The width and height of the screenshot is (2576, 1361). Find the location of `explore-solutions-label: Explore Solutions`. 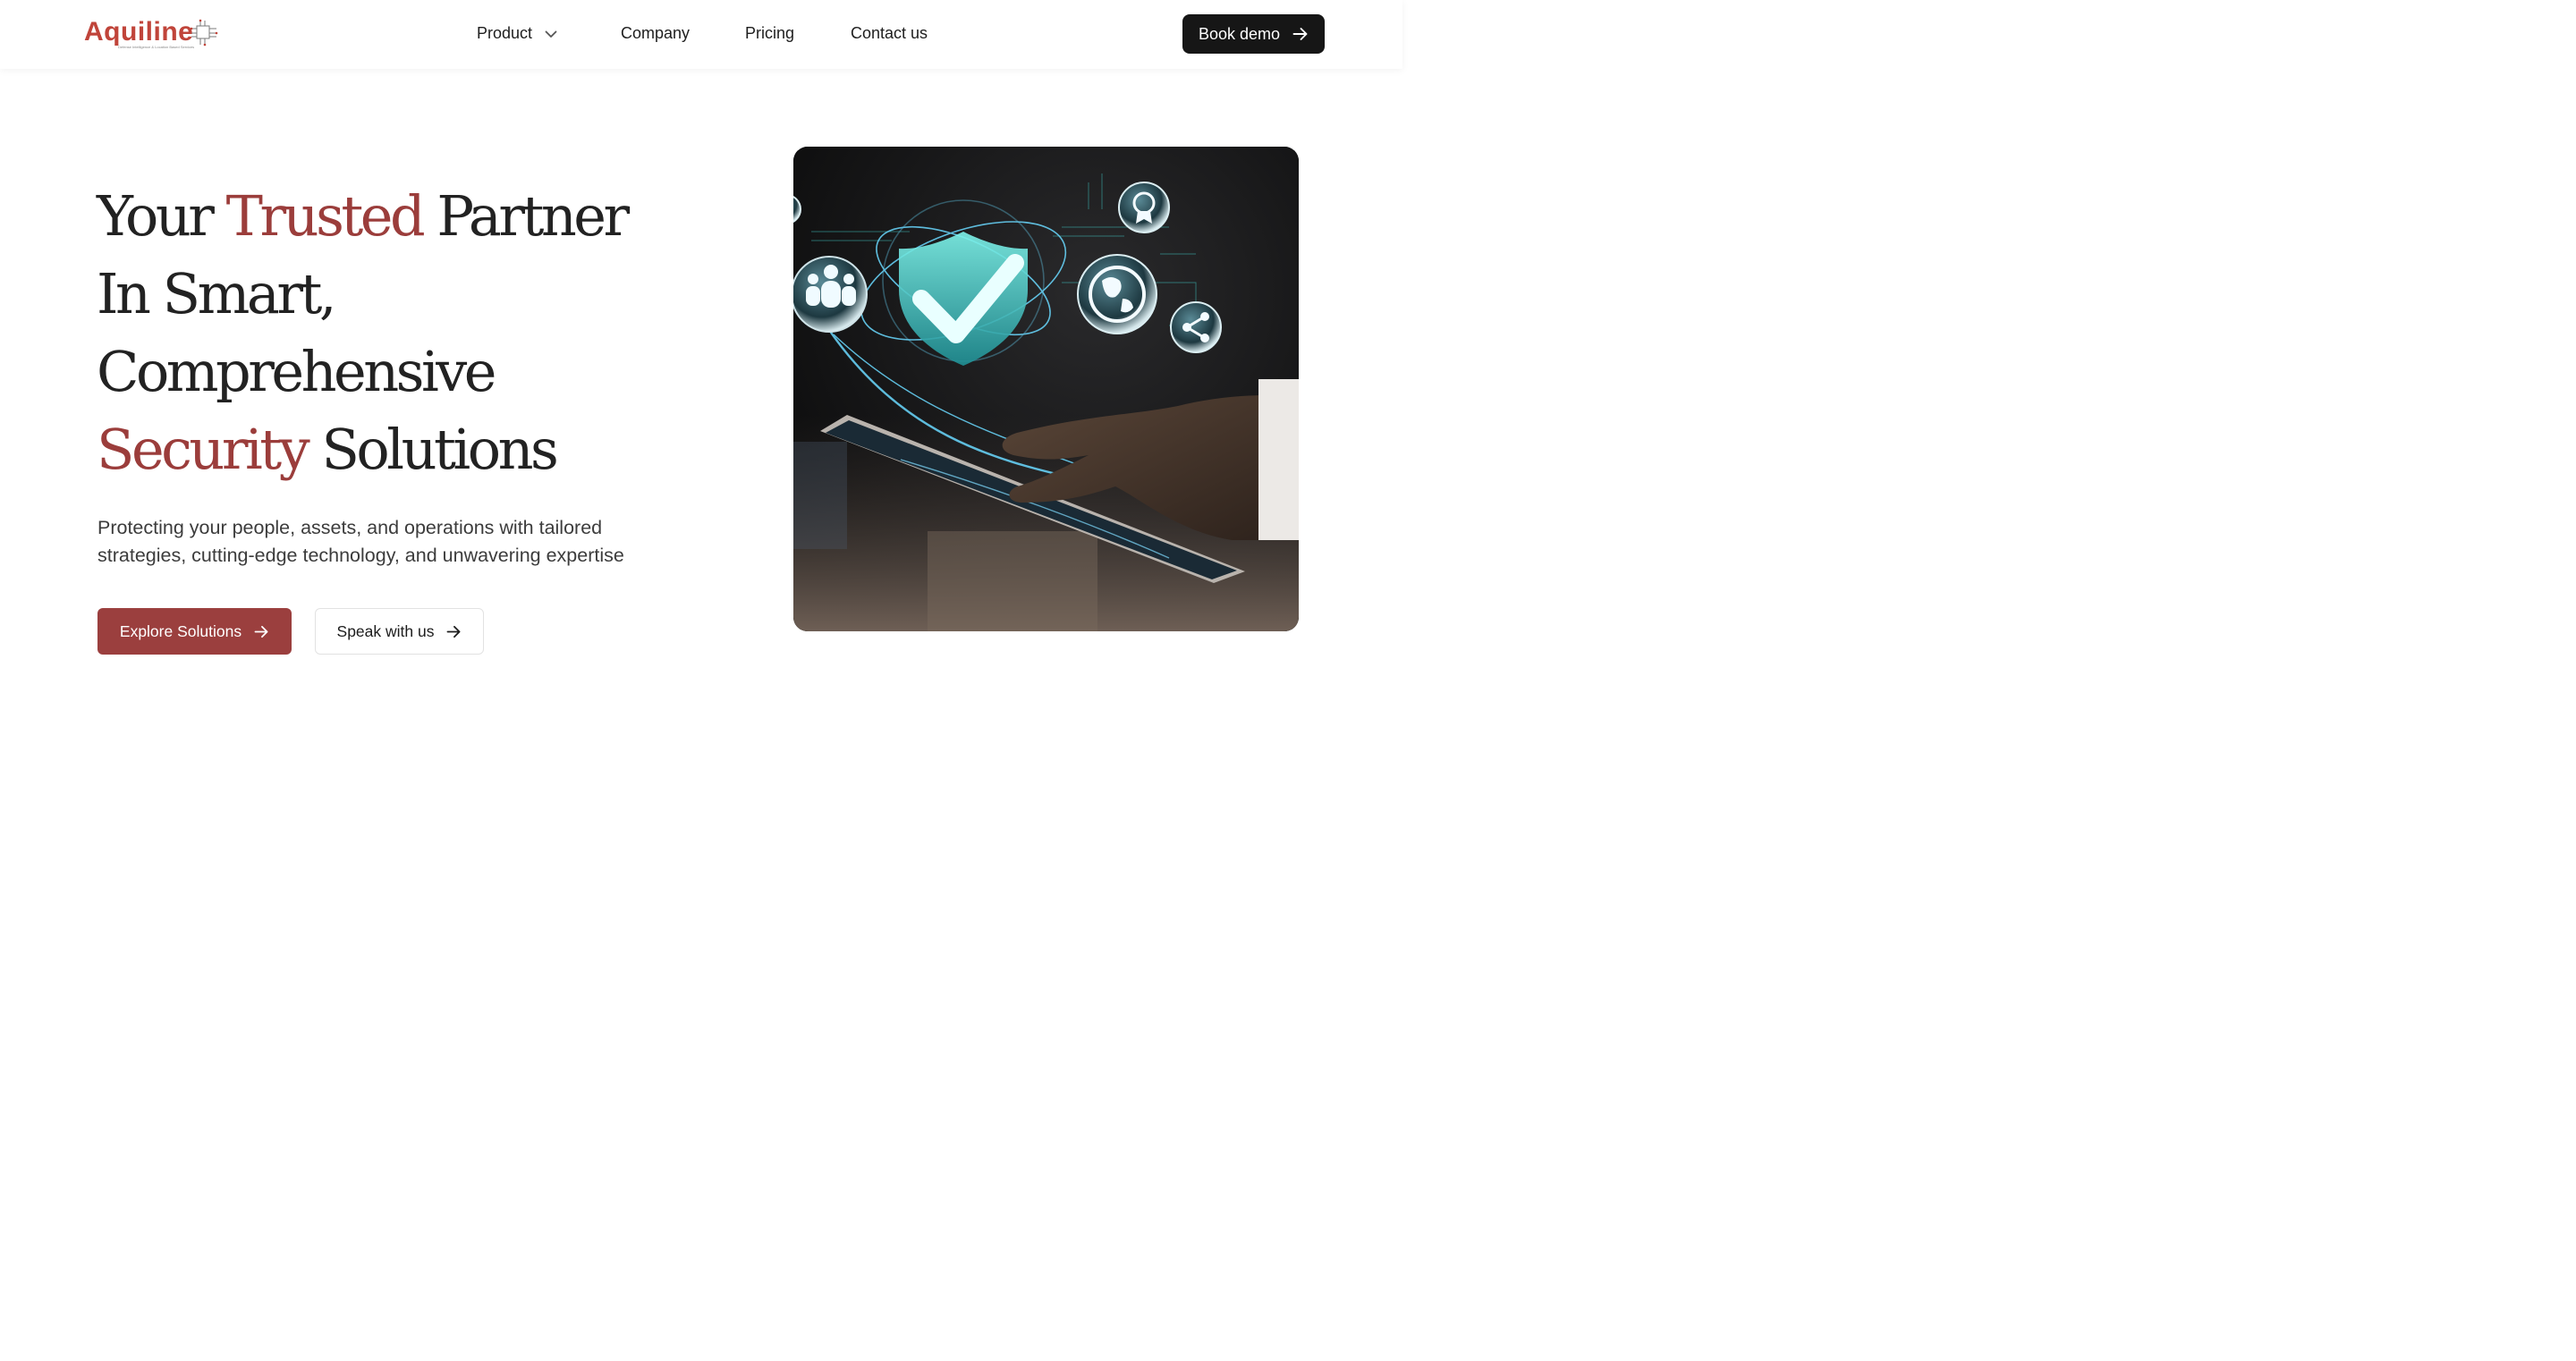

explore-solutions-label: Explore Solutions is located at coordinates (180, 630).